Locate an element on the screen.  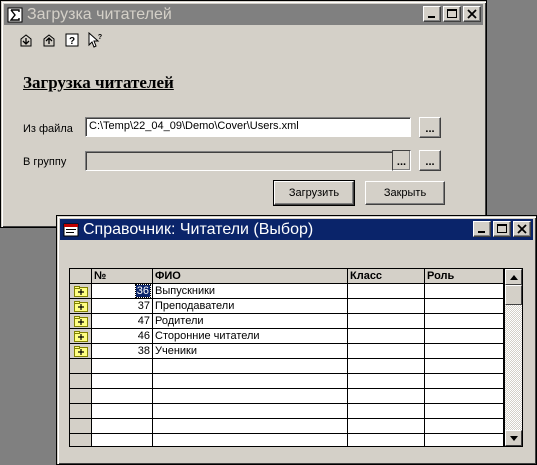
table-row: 36 Выпускники is located at coordinates (287, 291).